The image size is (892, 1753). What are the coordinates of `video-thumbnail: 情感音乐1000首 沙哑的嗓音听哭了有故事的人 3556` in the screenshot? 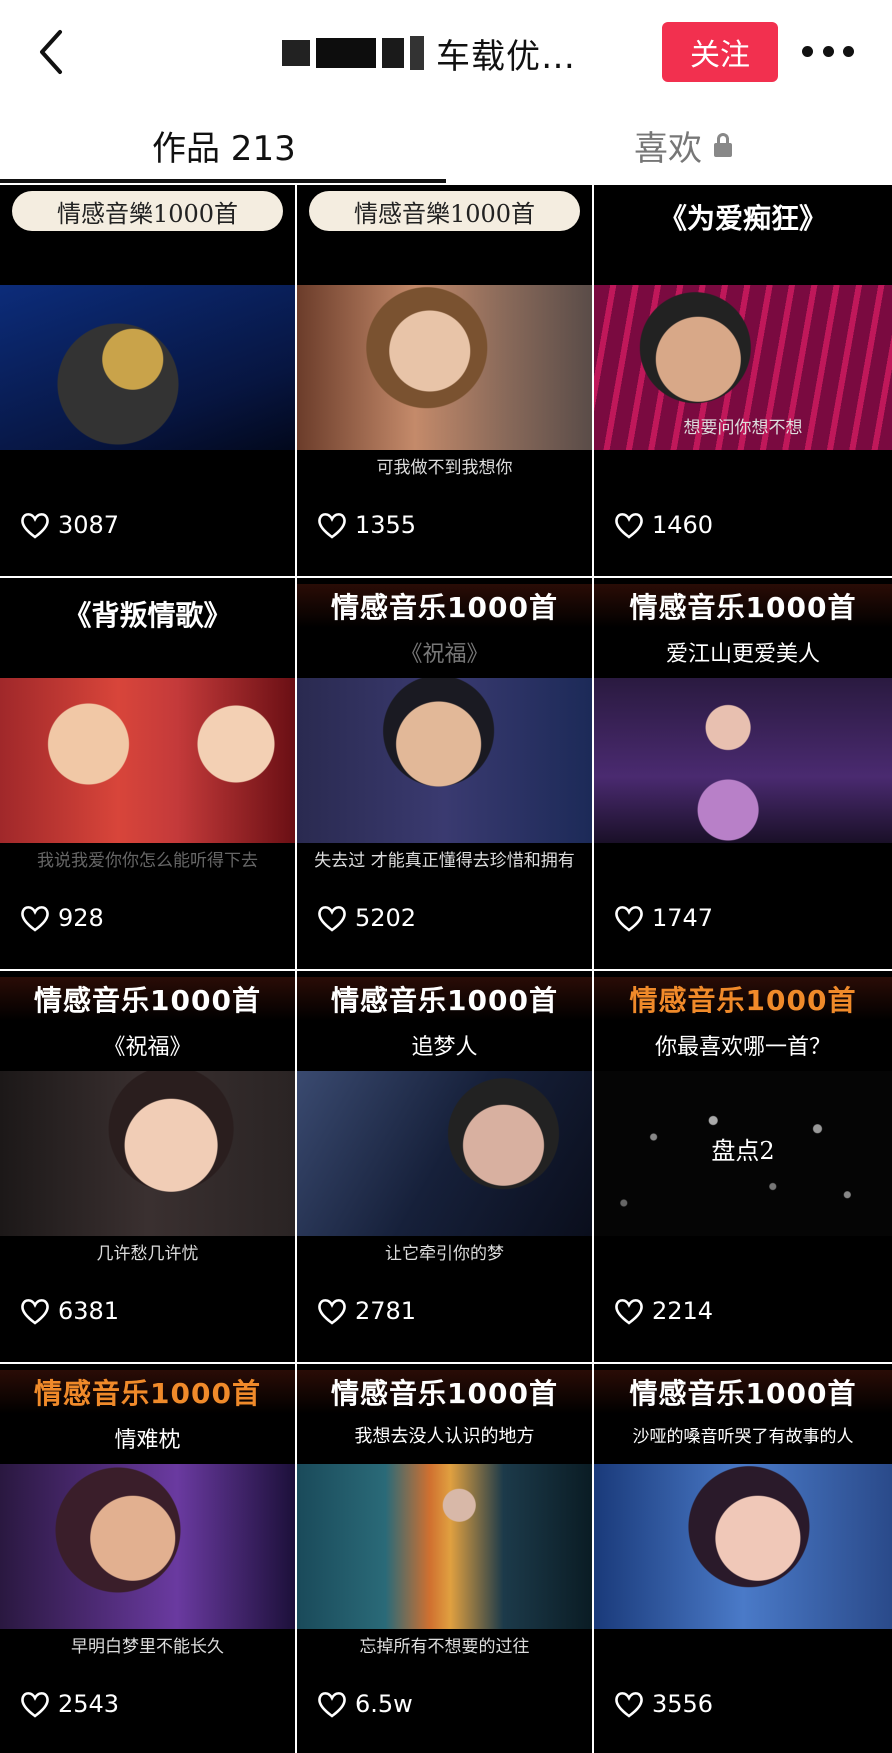 It's located at (743, 1558).